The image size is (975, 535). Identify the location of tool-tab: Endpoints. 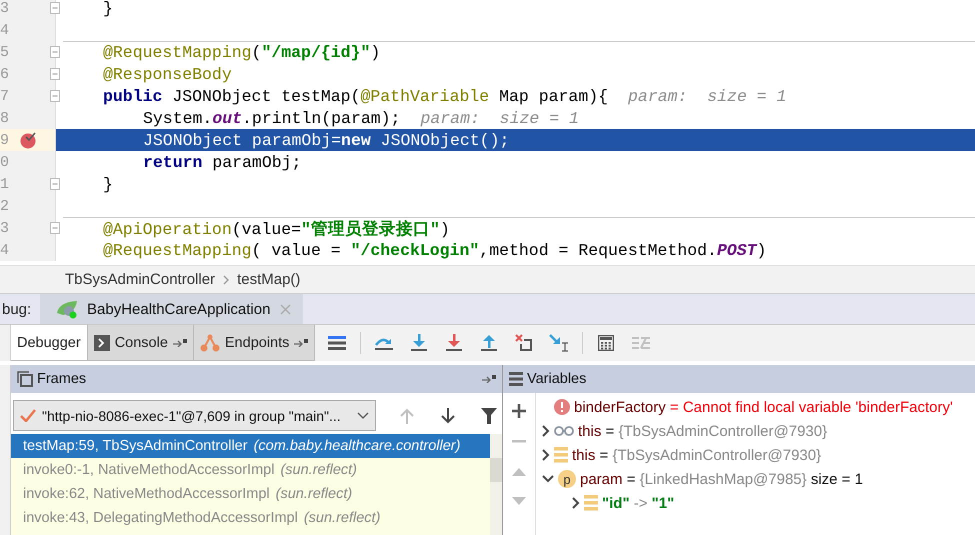
(255, 343).